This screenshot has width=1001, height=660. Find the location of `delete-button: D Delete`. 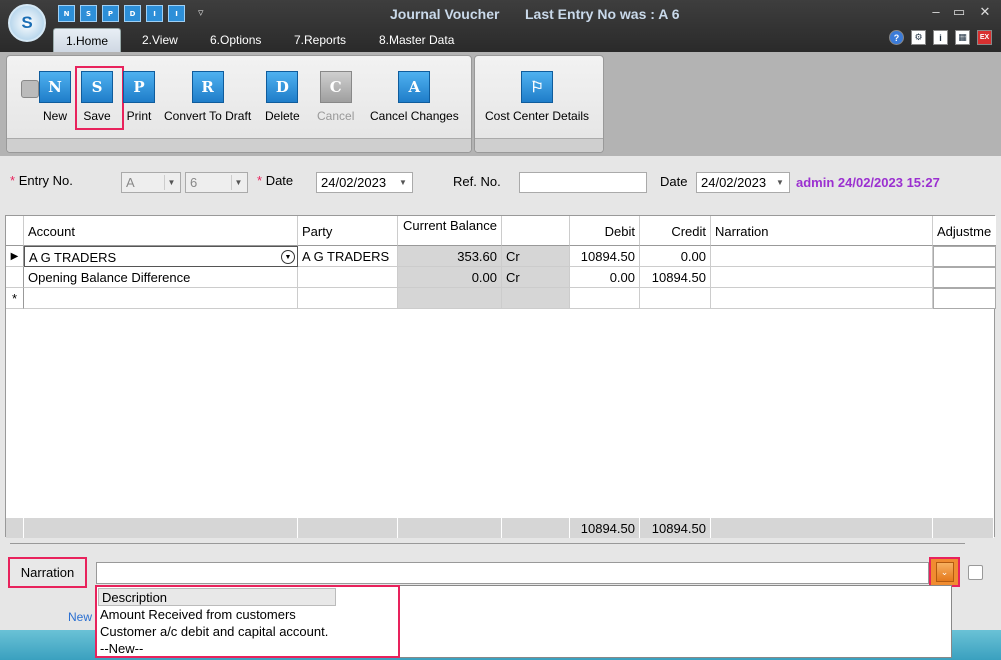

delete-button: D Delete is located at coordinates (282, 97).